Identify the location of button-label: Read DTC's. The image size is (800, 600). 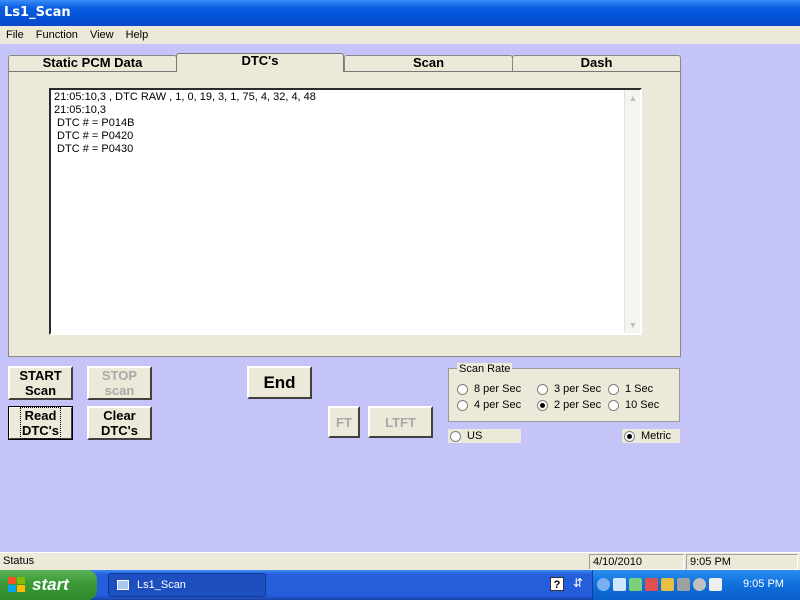
(40, 423).